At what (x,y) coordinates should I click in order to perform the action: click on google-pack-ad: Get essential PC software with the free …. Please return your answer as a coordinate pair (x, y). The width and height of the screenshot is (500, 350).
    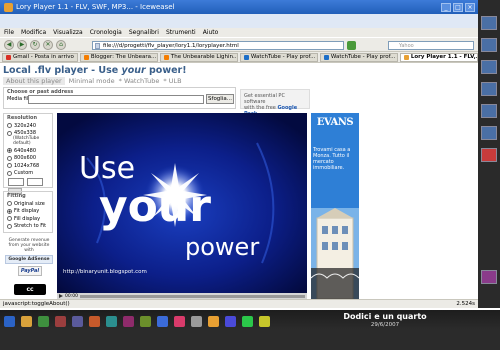
    Looking at the image, I should click on (275, 103).